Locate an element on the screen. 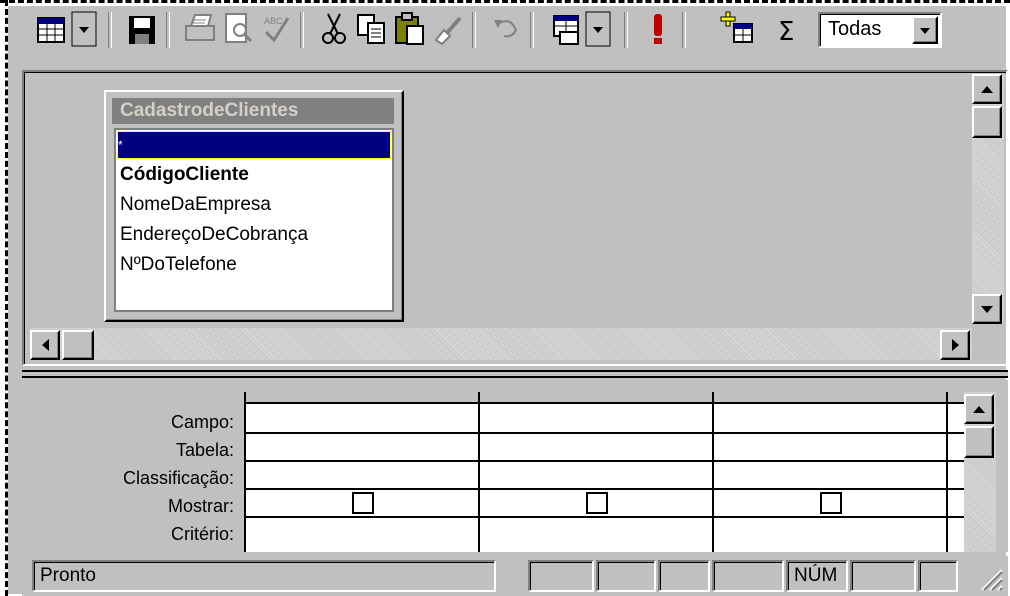 The image size is (1010, 596). undo-button is located at coordinates (506, 30).